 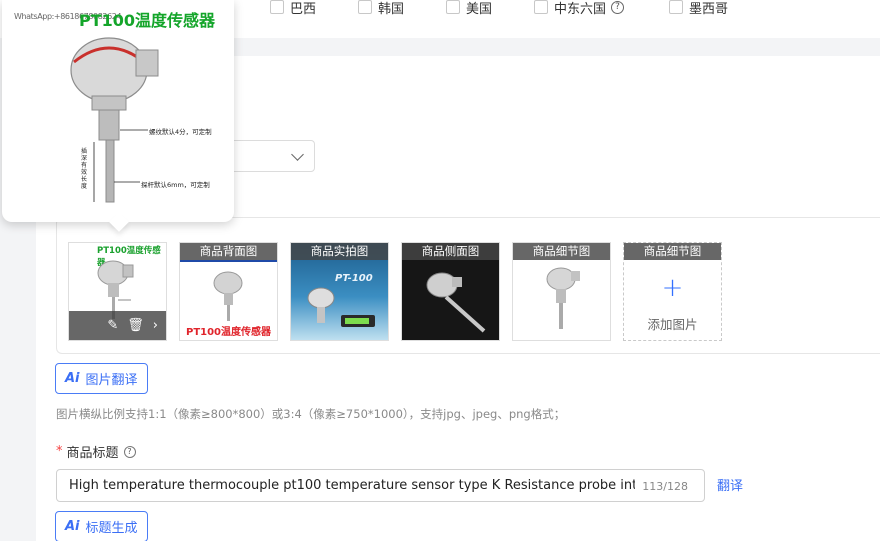 I want to click on thumb-actions: ✎ 🗑 ›, so click(x=117, y=325).